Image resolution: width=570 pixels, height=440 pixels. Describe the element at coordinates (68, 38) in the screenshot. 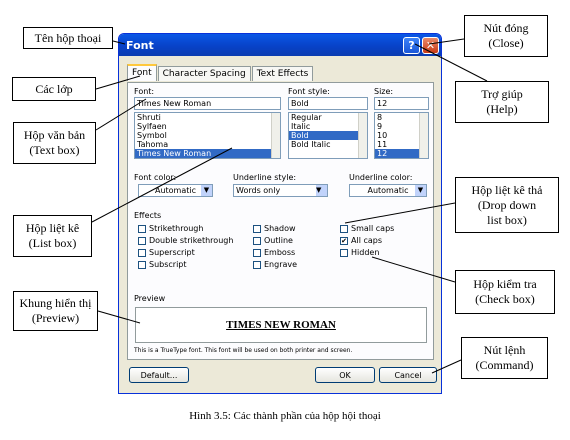

I see `callout-dialog-title: Tên hộp thoại` at that location.